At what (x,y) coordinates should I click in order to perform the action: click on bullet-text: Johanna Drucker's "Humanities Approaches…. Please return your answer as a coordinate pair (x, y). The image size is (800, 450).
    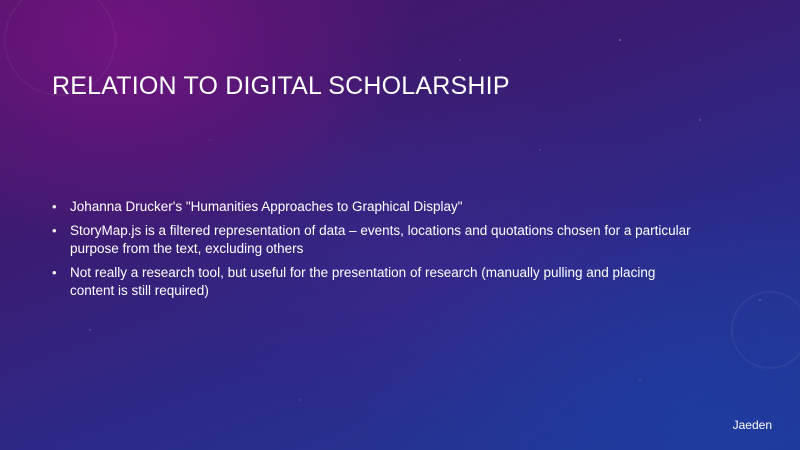
    Looking at the image, I should click on (266, 206).